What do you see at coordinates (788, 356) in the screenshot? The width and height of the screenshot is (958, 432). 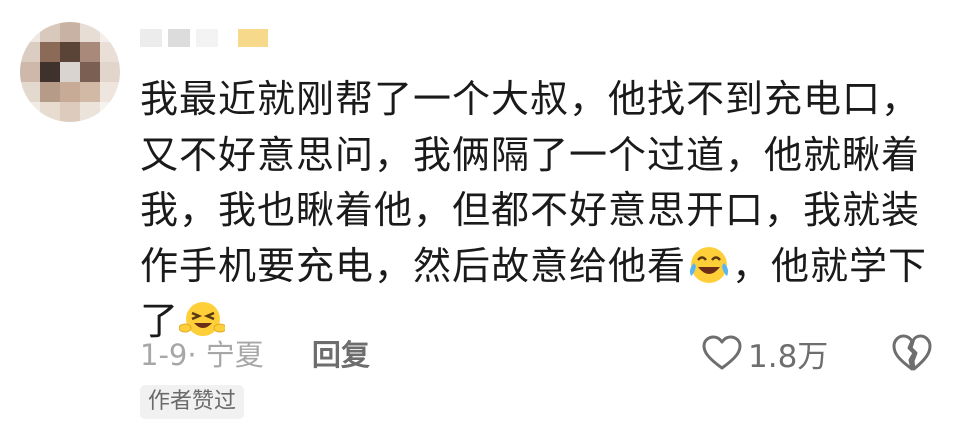 I see `like-count: 1.8万` at bounding box center [788, 356].